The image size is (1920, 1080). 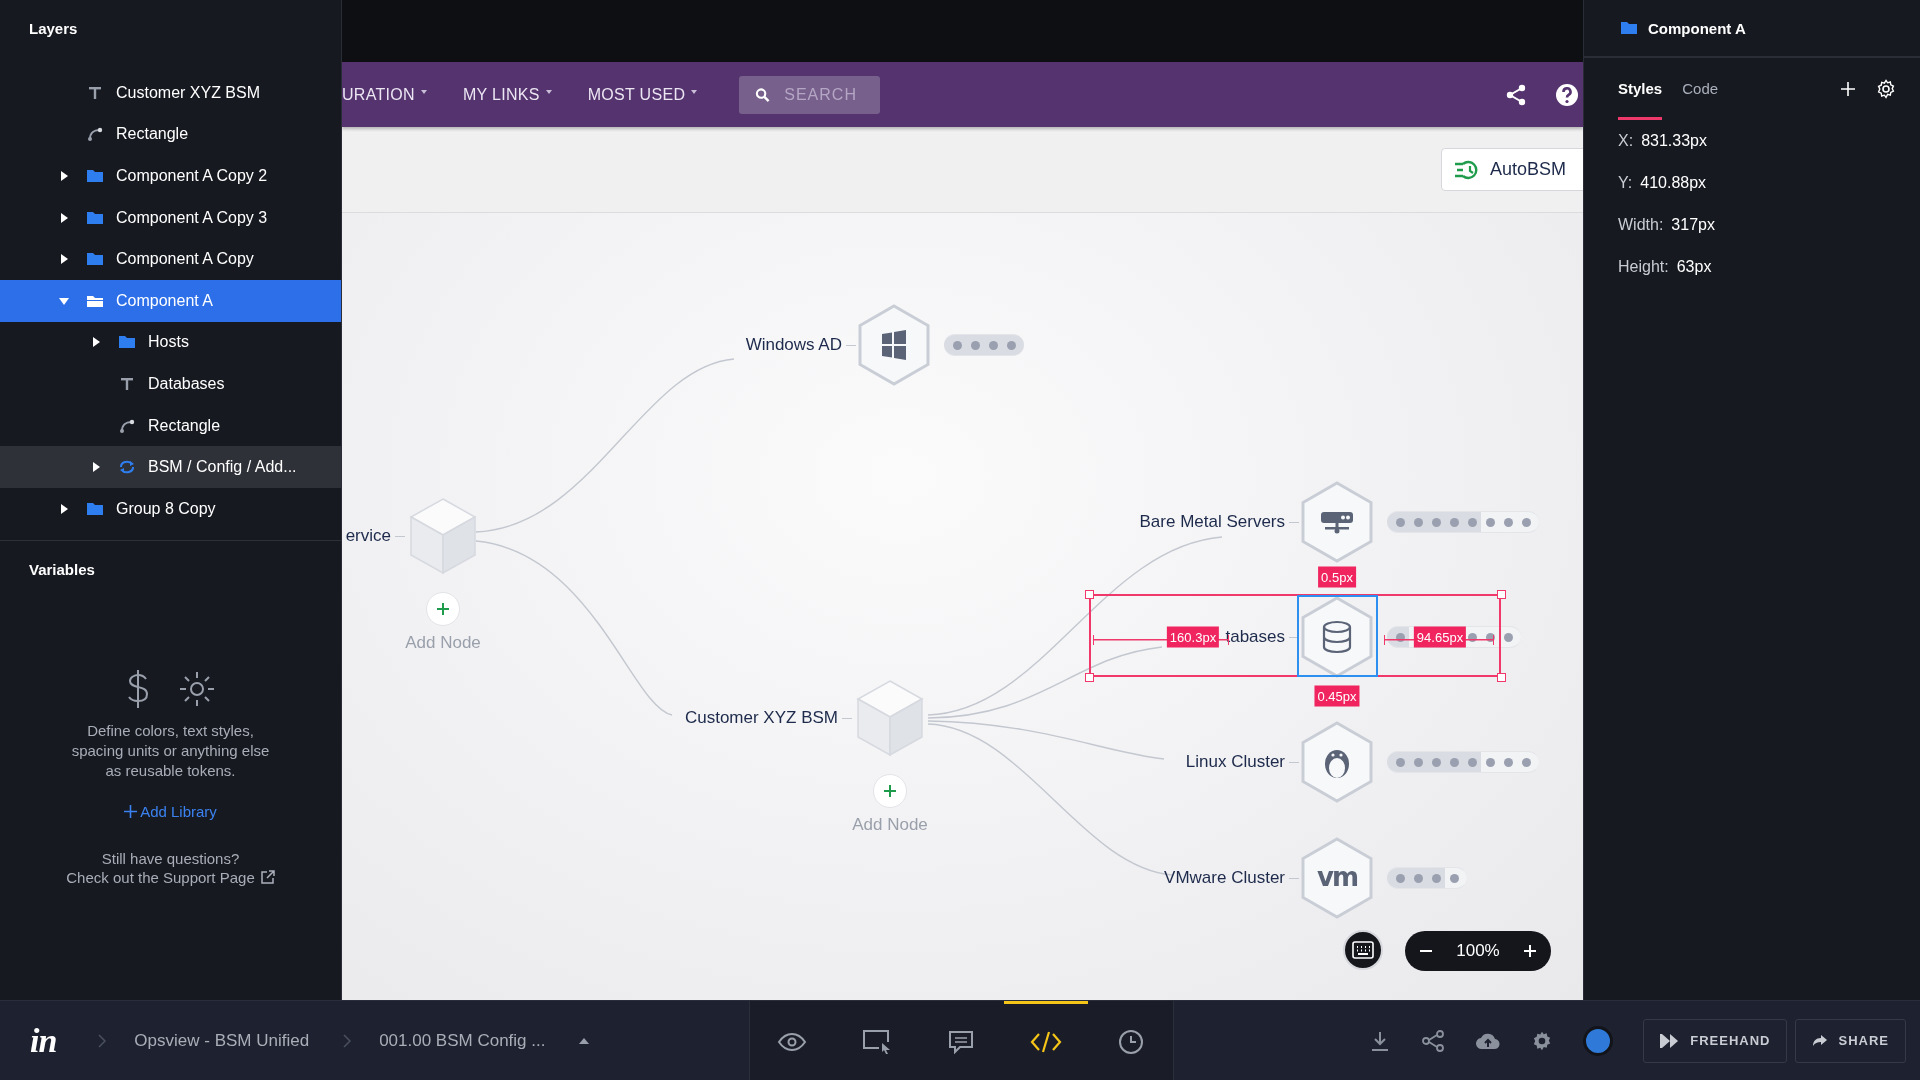 What do you see at coordinates (1850, 1040) in the screenshot?
I see `share-button: SHARE` at bounding box center [1850, 1040].